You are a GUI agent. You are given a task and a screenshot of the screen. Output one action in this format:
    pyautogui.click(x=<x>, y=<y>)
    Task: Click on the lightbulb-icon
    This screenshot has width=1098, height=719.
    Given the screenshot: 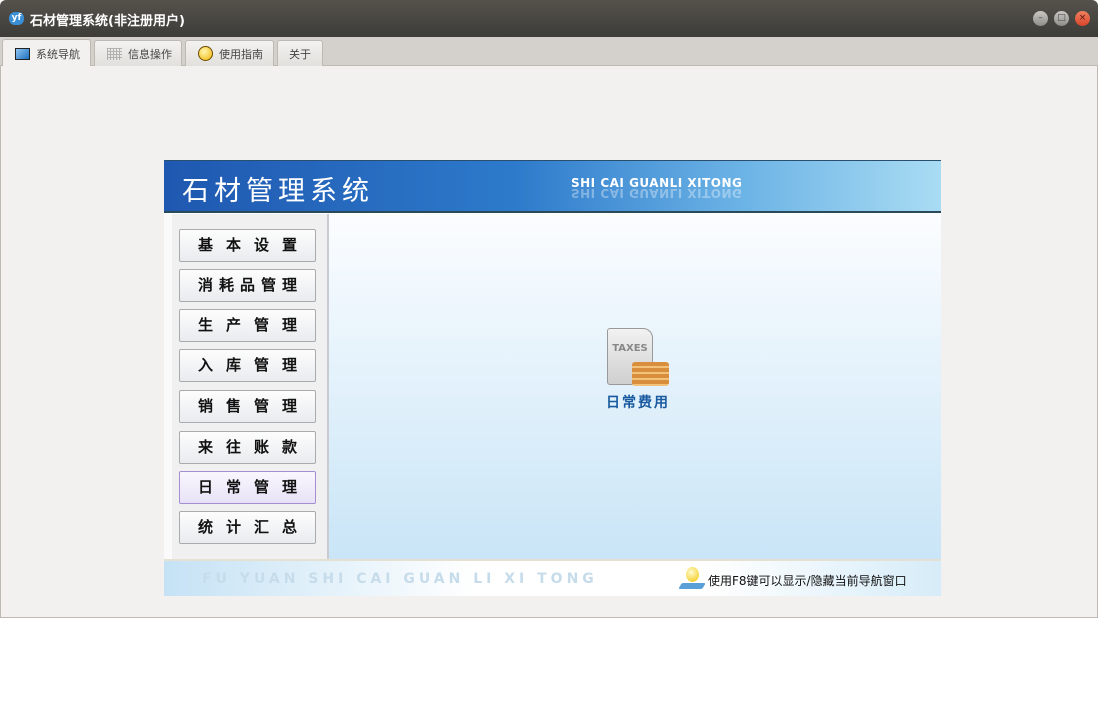 What is the action you would take?
    pyautogui.click(x=692, y=580)
    